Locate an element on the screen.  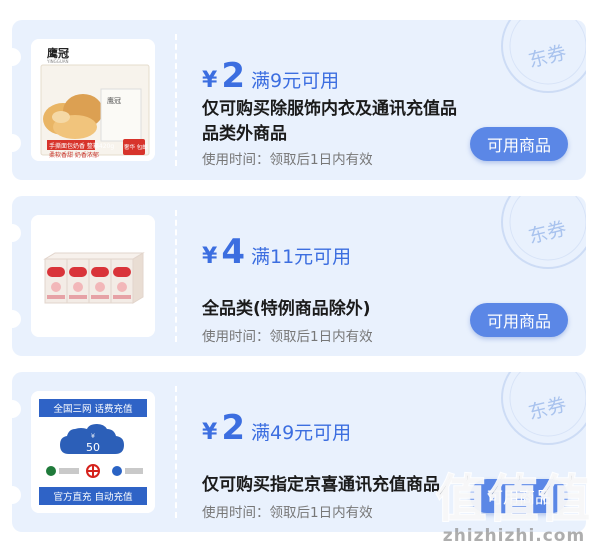
drink-pack-image is located at coordinates (93, 276).